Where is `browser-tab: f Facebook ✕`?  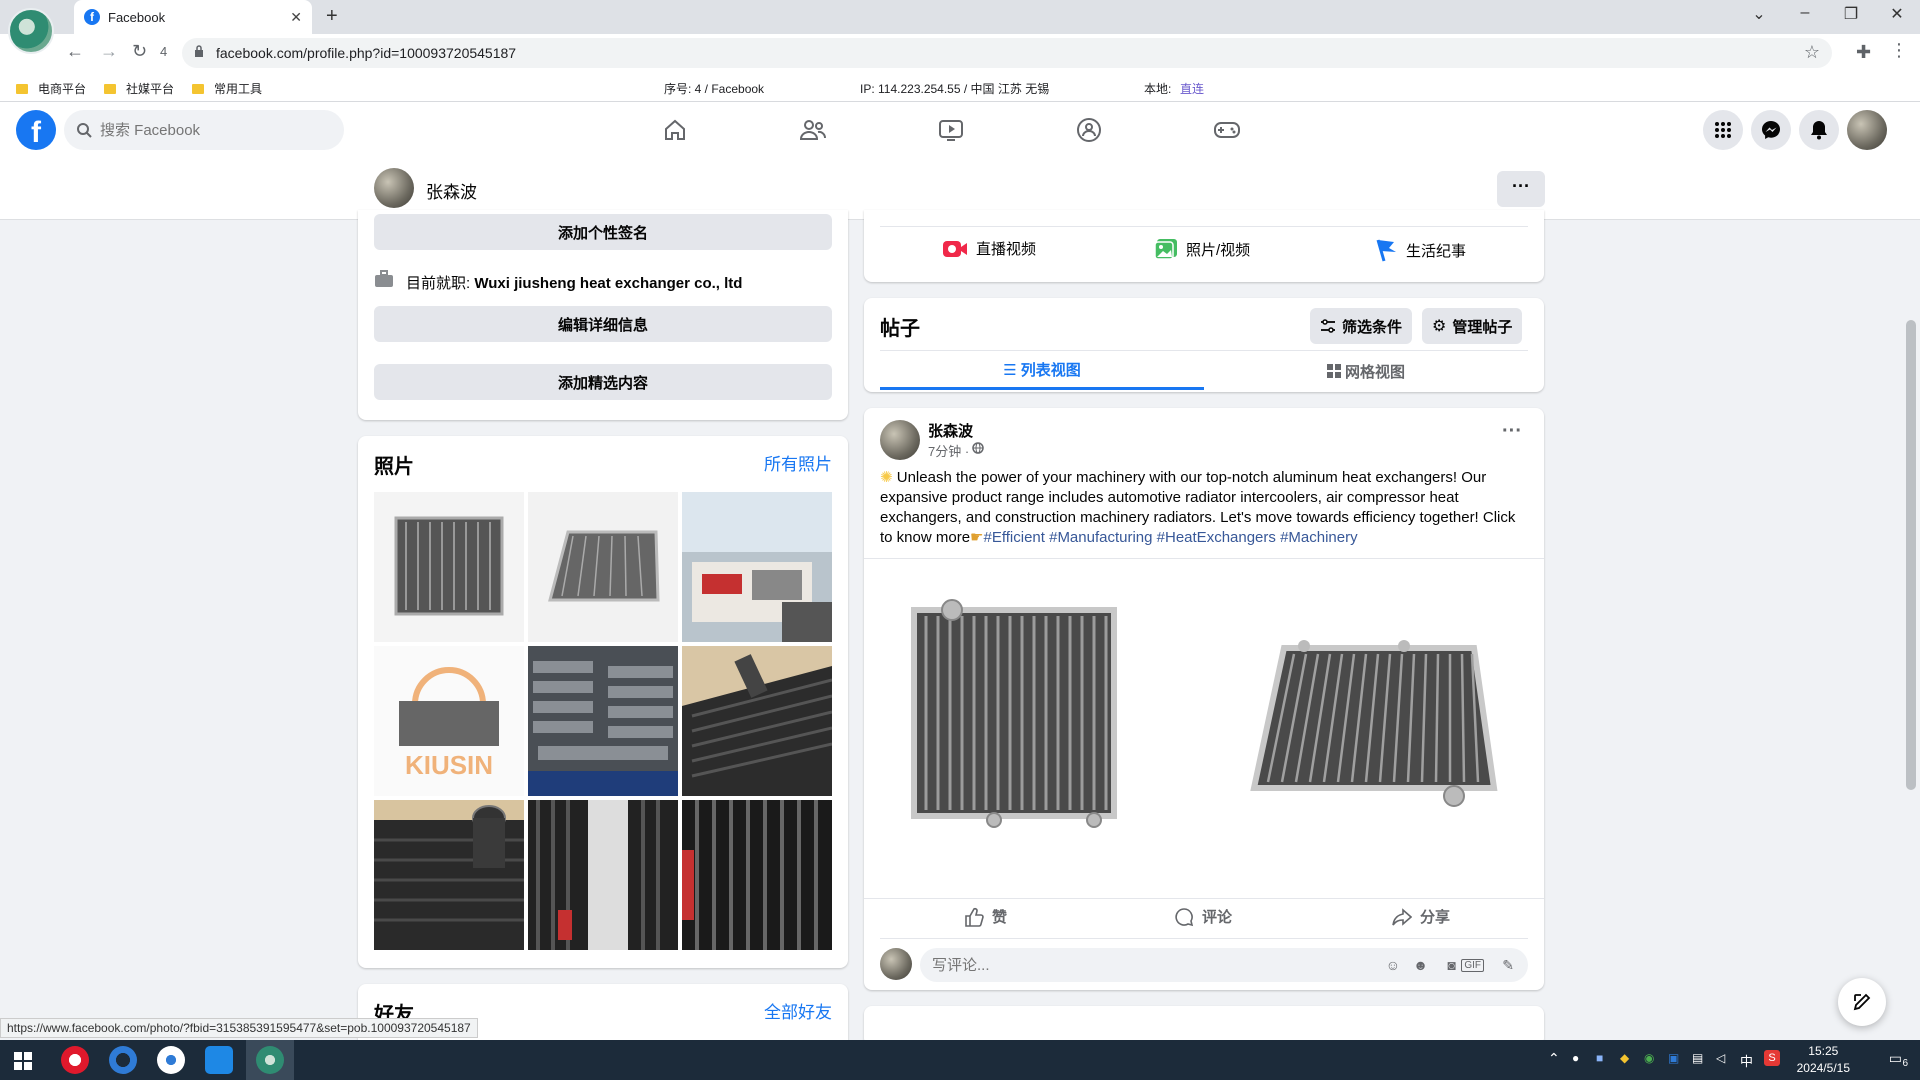
browser-tab: f Facebook ✕ is located at coordinates (193, 17).